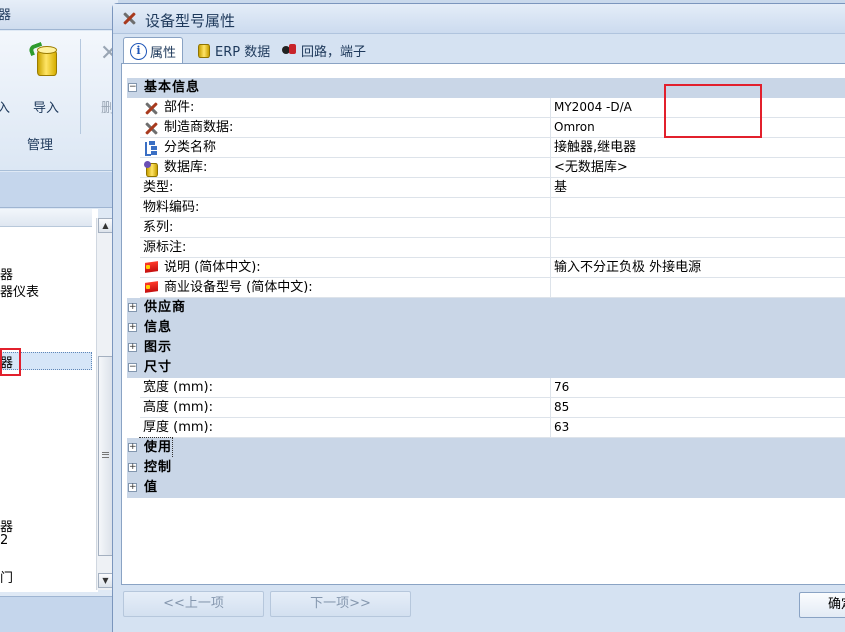  What do you see at coordinates (345, 388) in the screenshot?
I see `property-name-cell: 宽度 (mm):` at bounding box center [345, 388].